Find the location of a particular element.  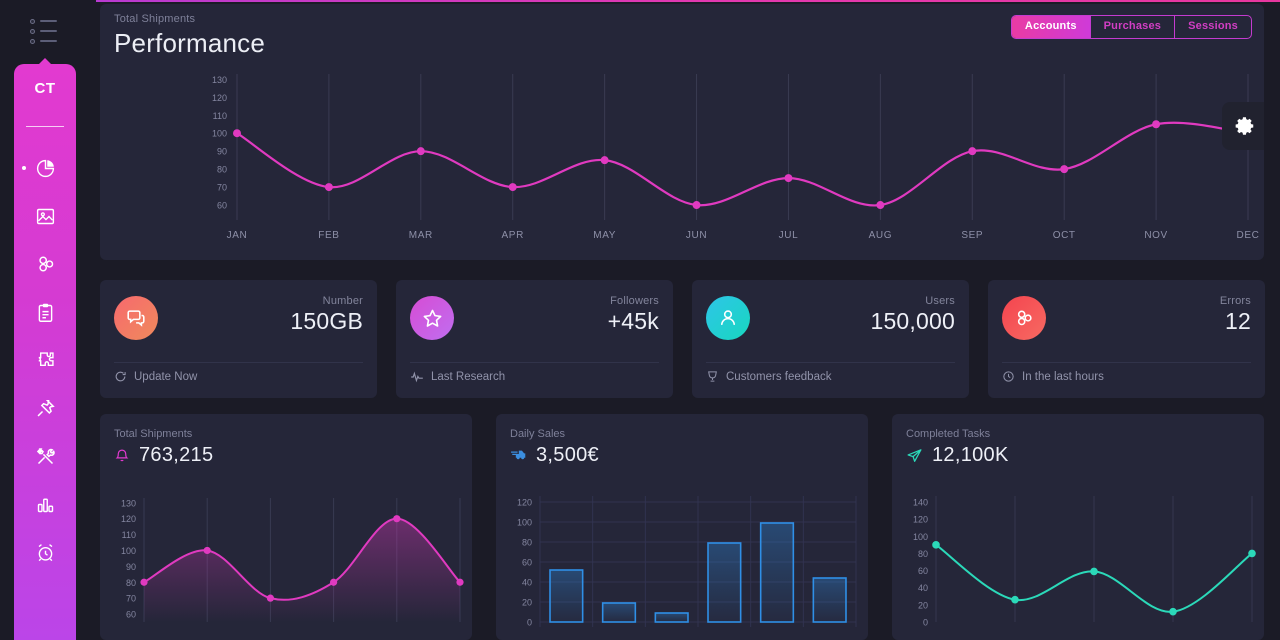

card-value: 3,500€ is located at coordinates (567, 455).